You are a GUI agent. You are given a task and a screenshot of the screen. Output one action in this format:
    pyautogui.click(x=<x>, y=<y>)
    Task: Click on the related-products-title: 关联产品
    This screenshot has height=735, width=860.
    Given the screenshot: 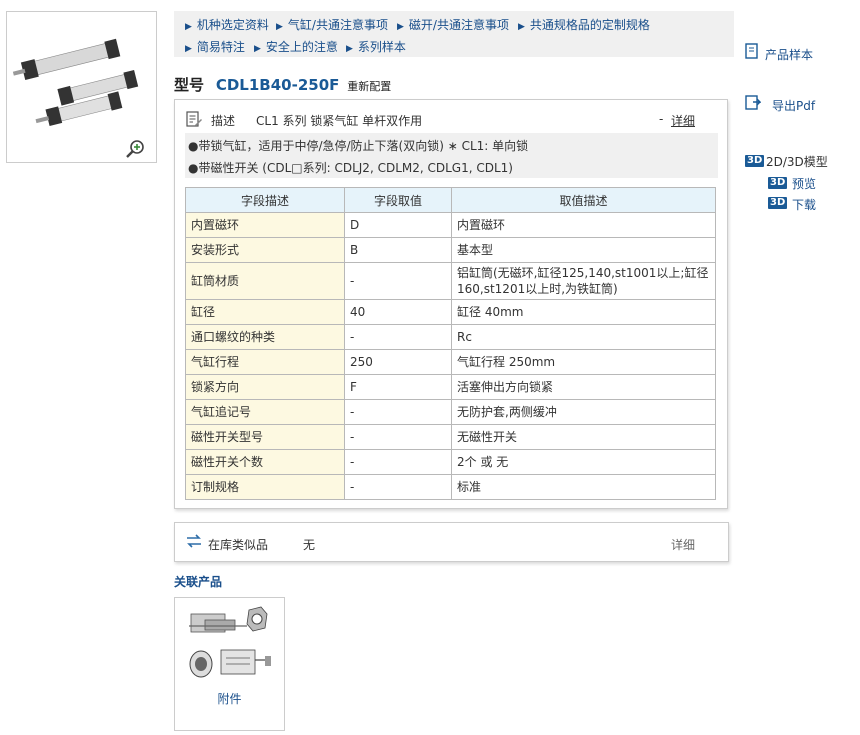 What is the action you would take?
    pyautogui.click(x=198, y=582)
    